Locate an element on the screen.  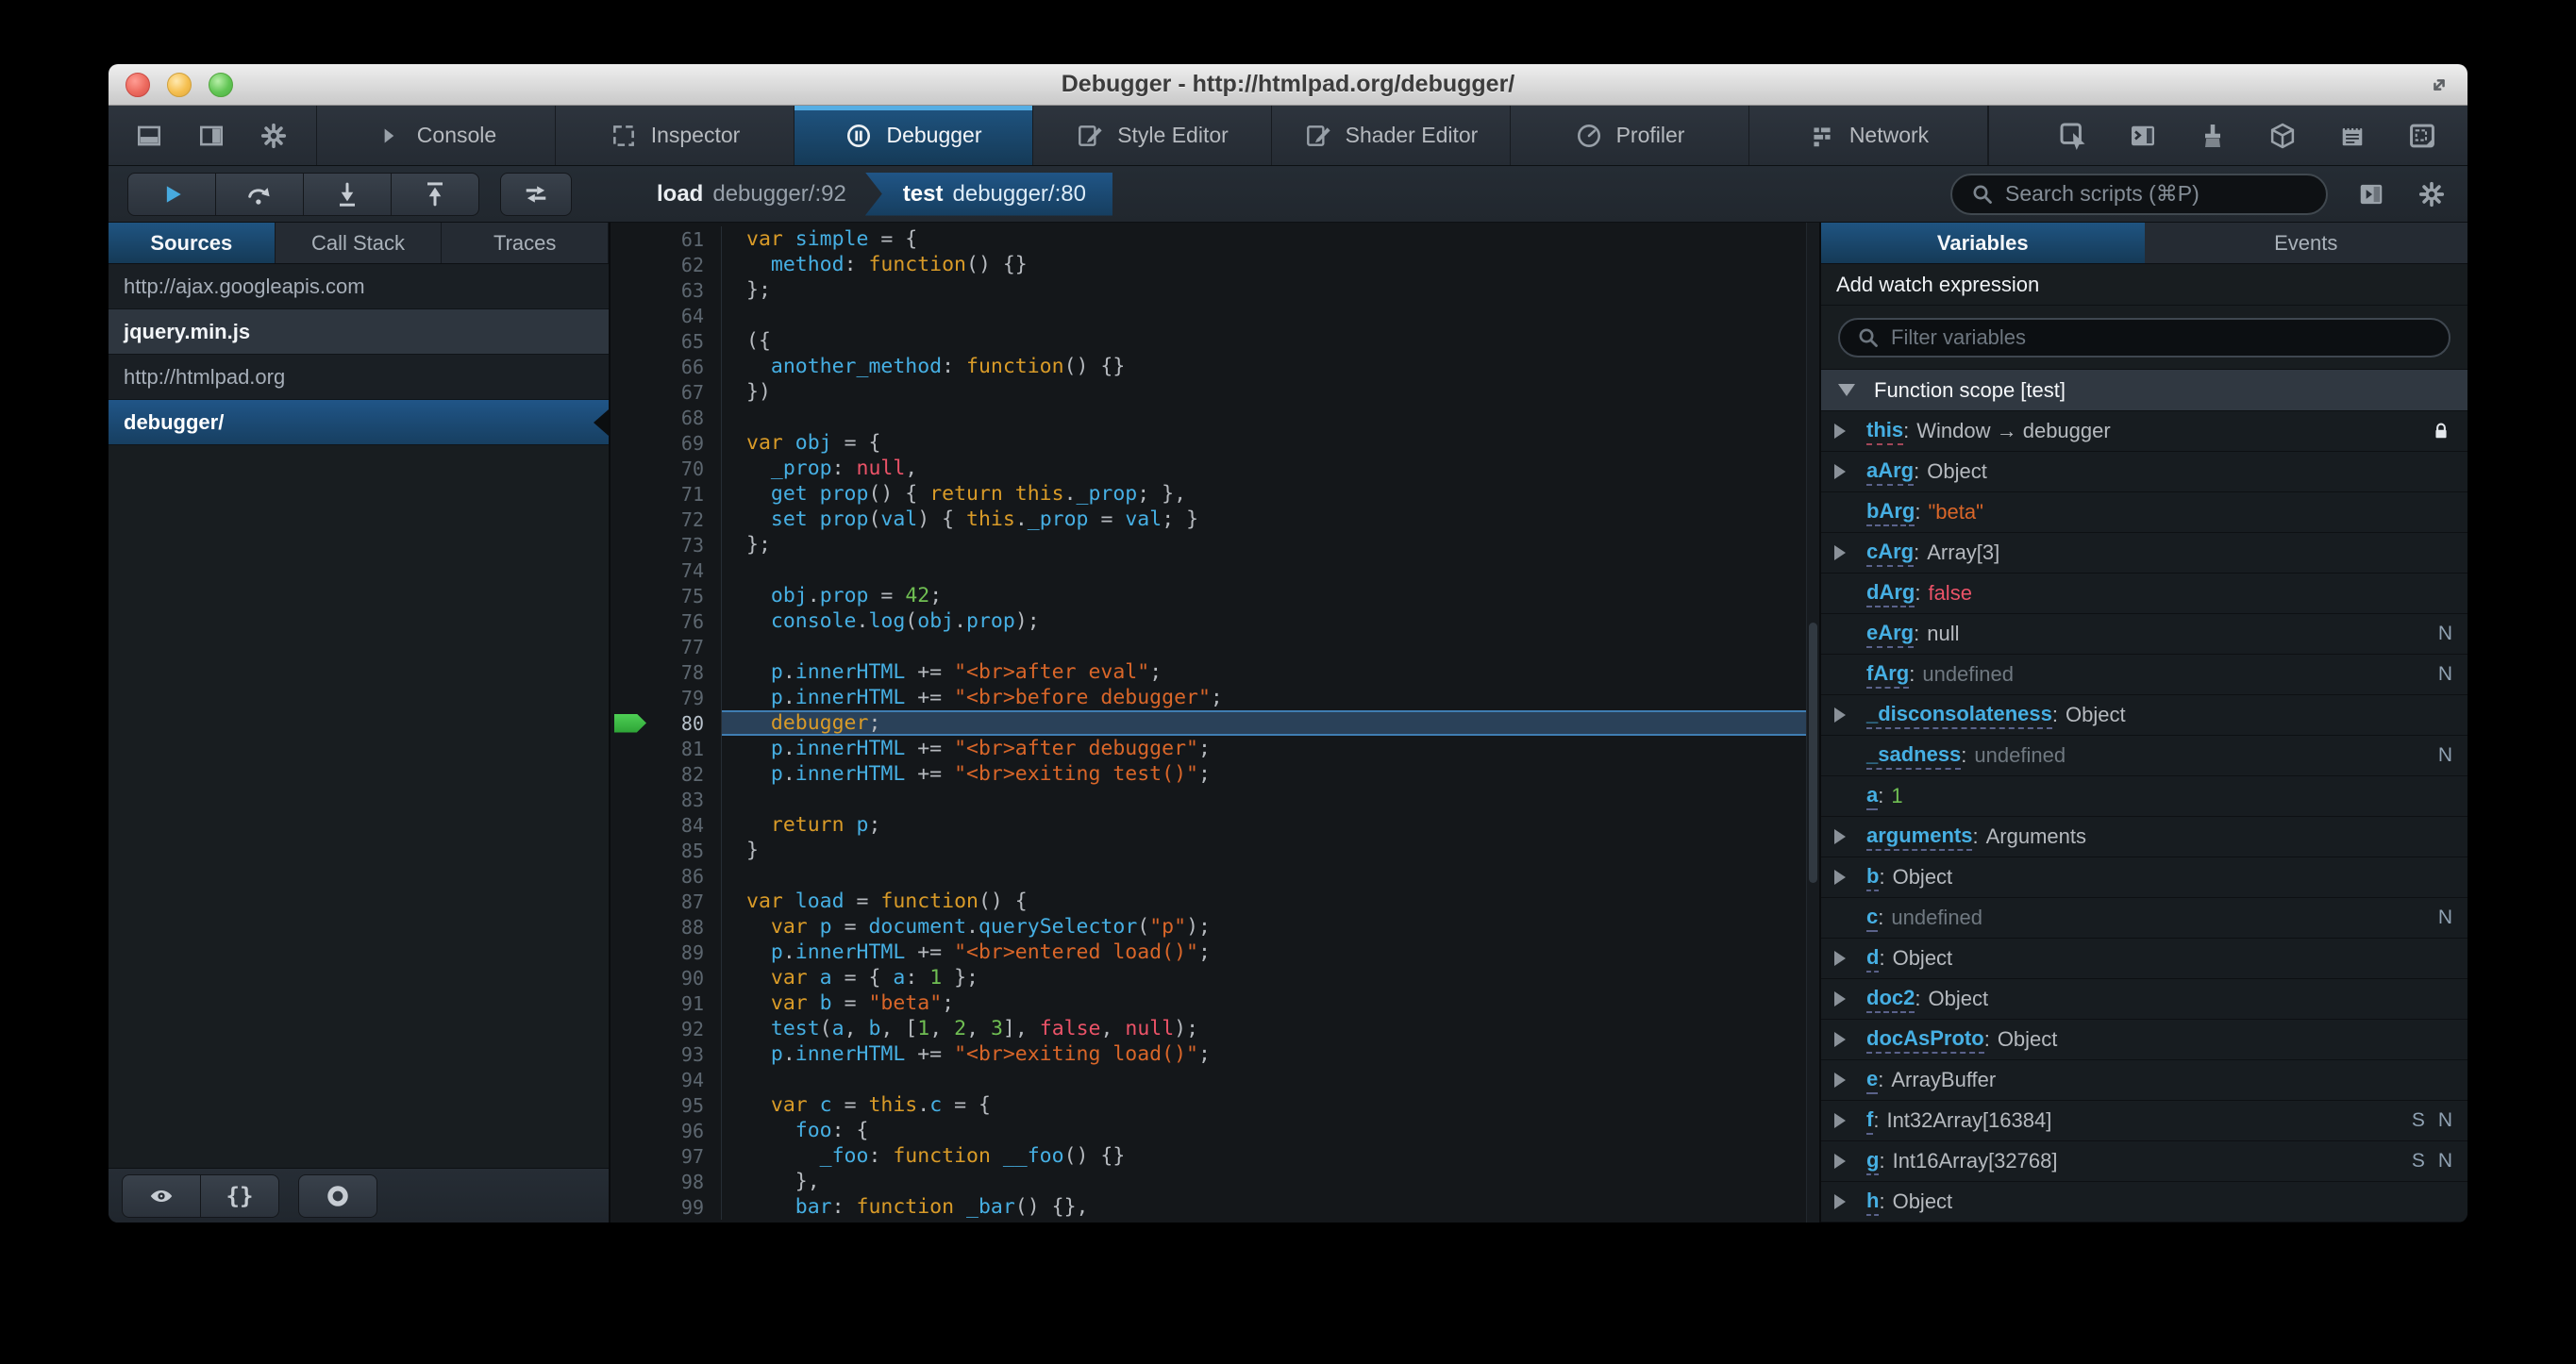
scratchpad-button is located at coordinates (2352, 135).